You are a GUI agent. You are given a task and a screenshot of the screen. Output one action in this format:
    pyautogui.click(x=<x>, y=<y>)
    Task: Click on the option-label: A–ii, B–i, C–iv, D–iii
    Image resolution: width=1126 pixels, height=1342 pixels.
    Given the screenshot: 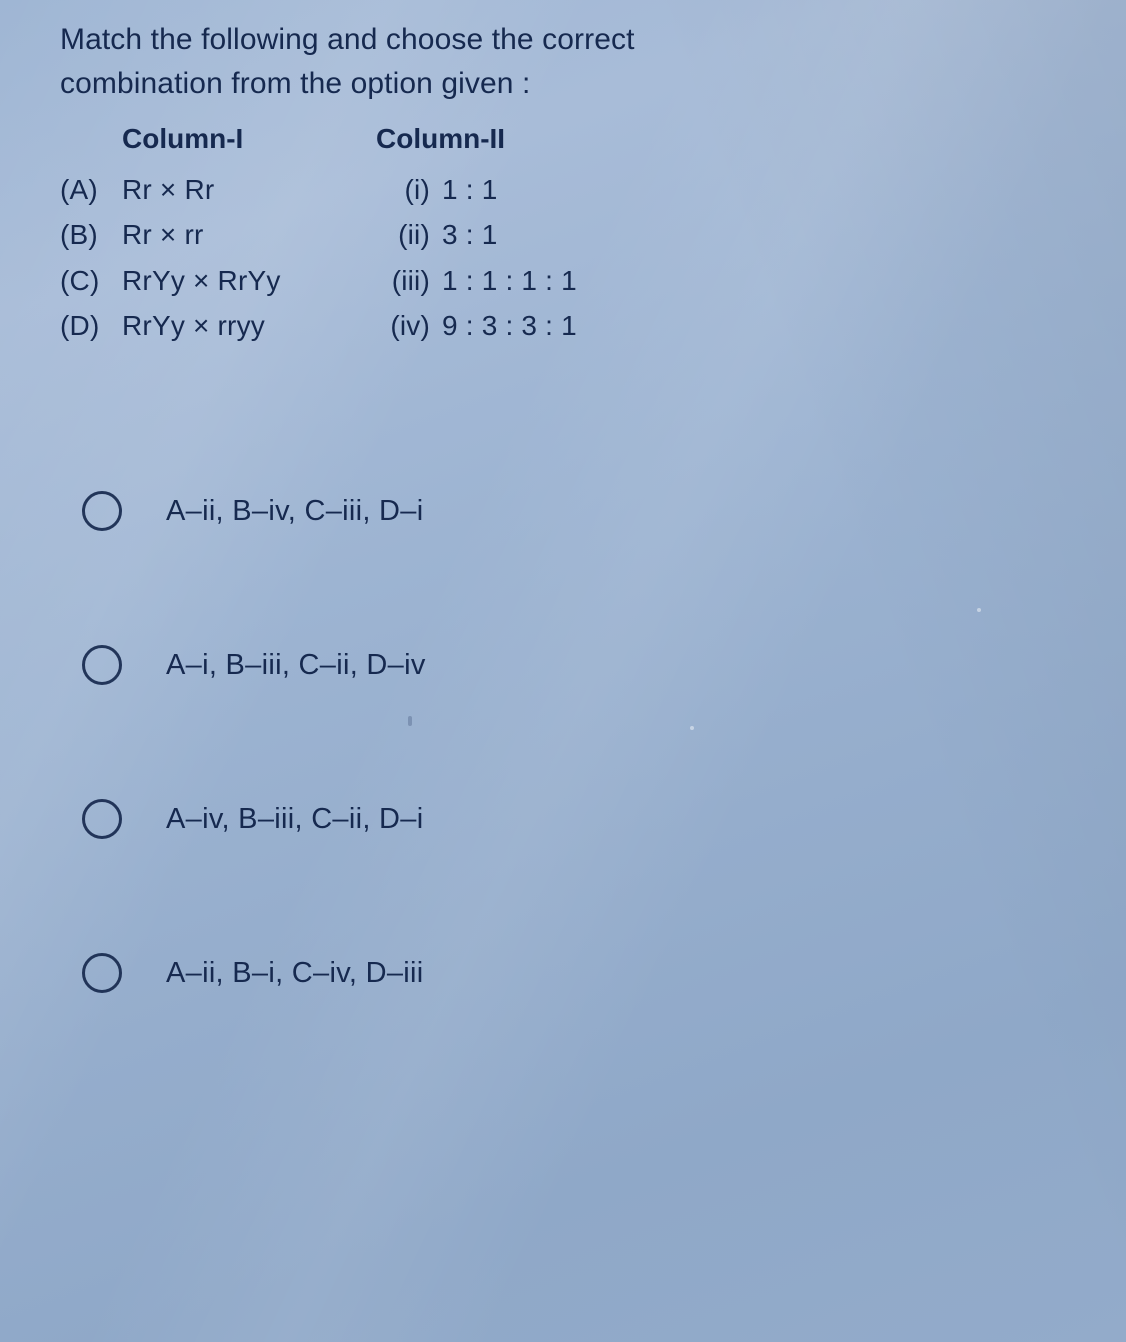 What is the action you would take?
    pyautogui.click(x=295, y=972)
    